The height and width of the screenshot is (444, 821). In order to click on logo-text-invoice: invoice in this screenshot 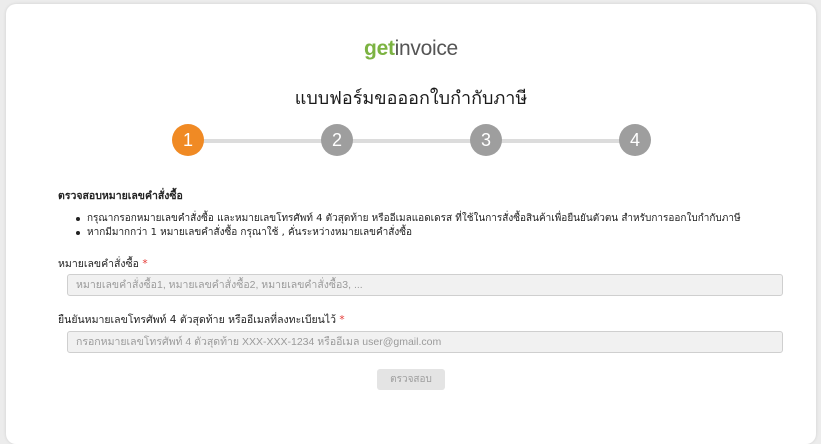, I will do `click(426, 48)`.